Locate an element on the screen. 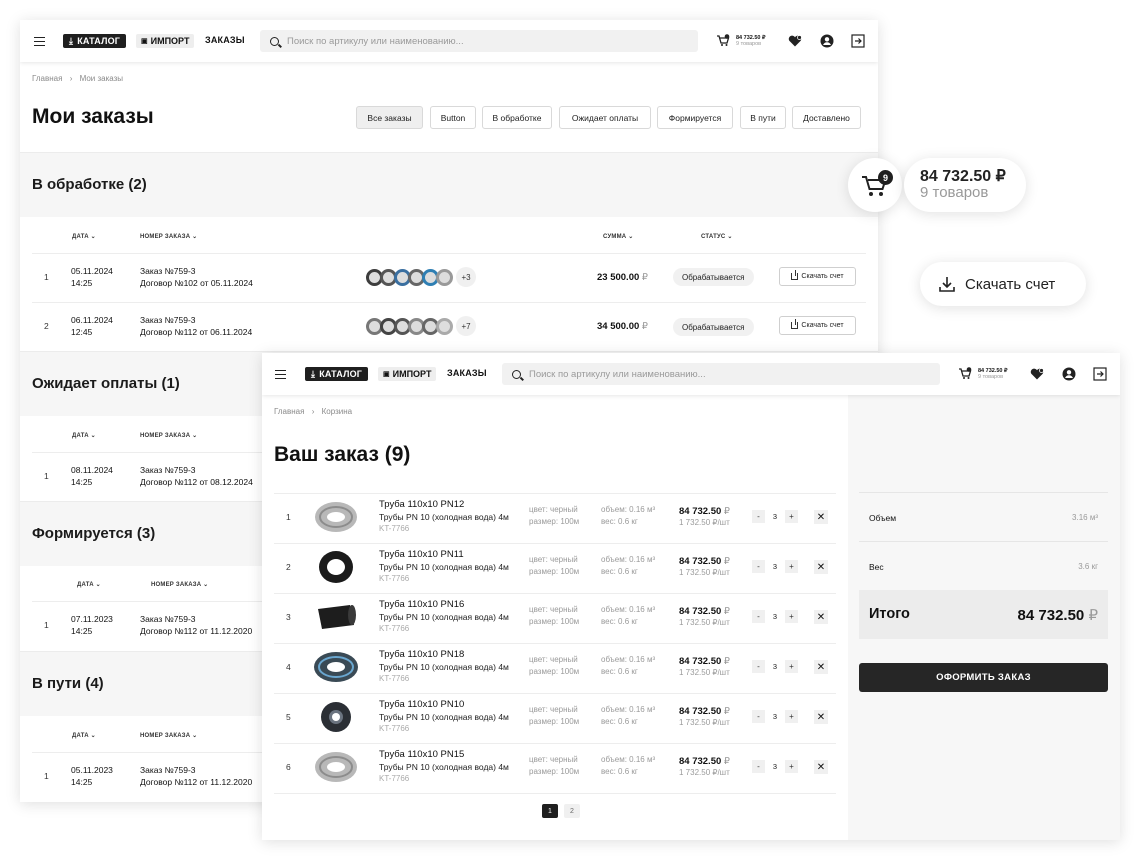 The width and height of the screenshot is (1140, 860). filter-button: Button is located at coordinates (453, 117).